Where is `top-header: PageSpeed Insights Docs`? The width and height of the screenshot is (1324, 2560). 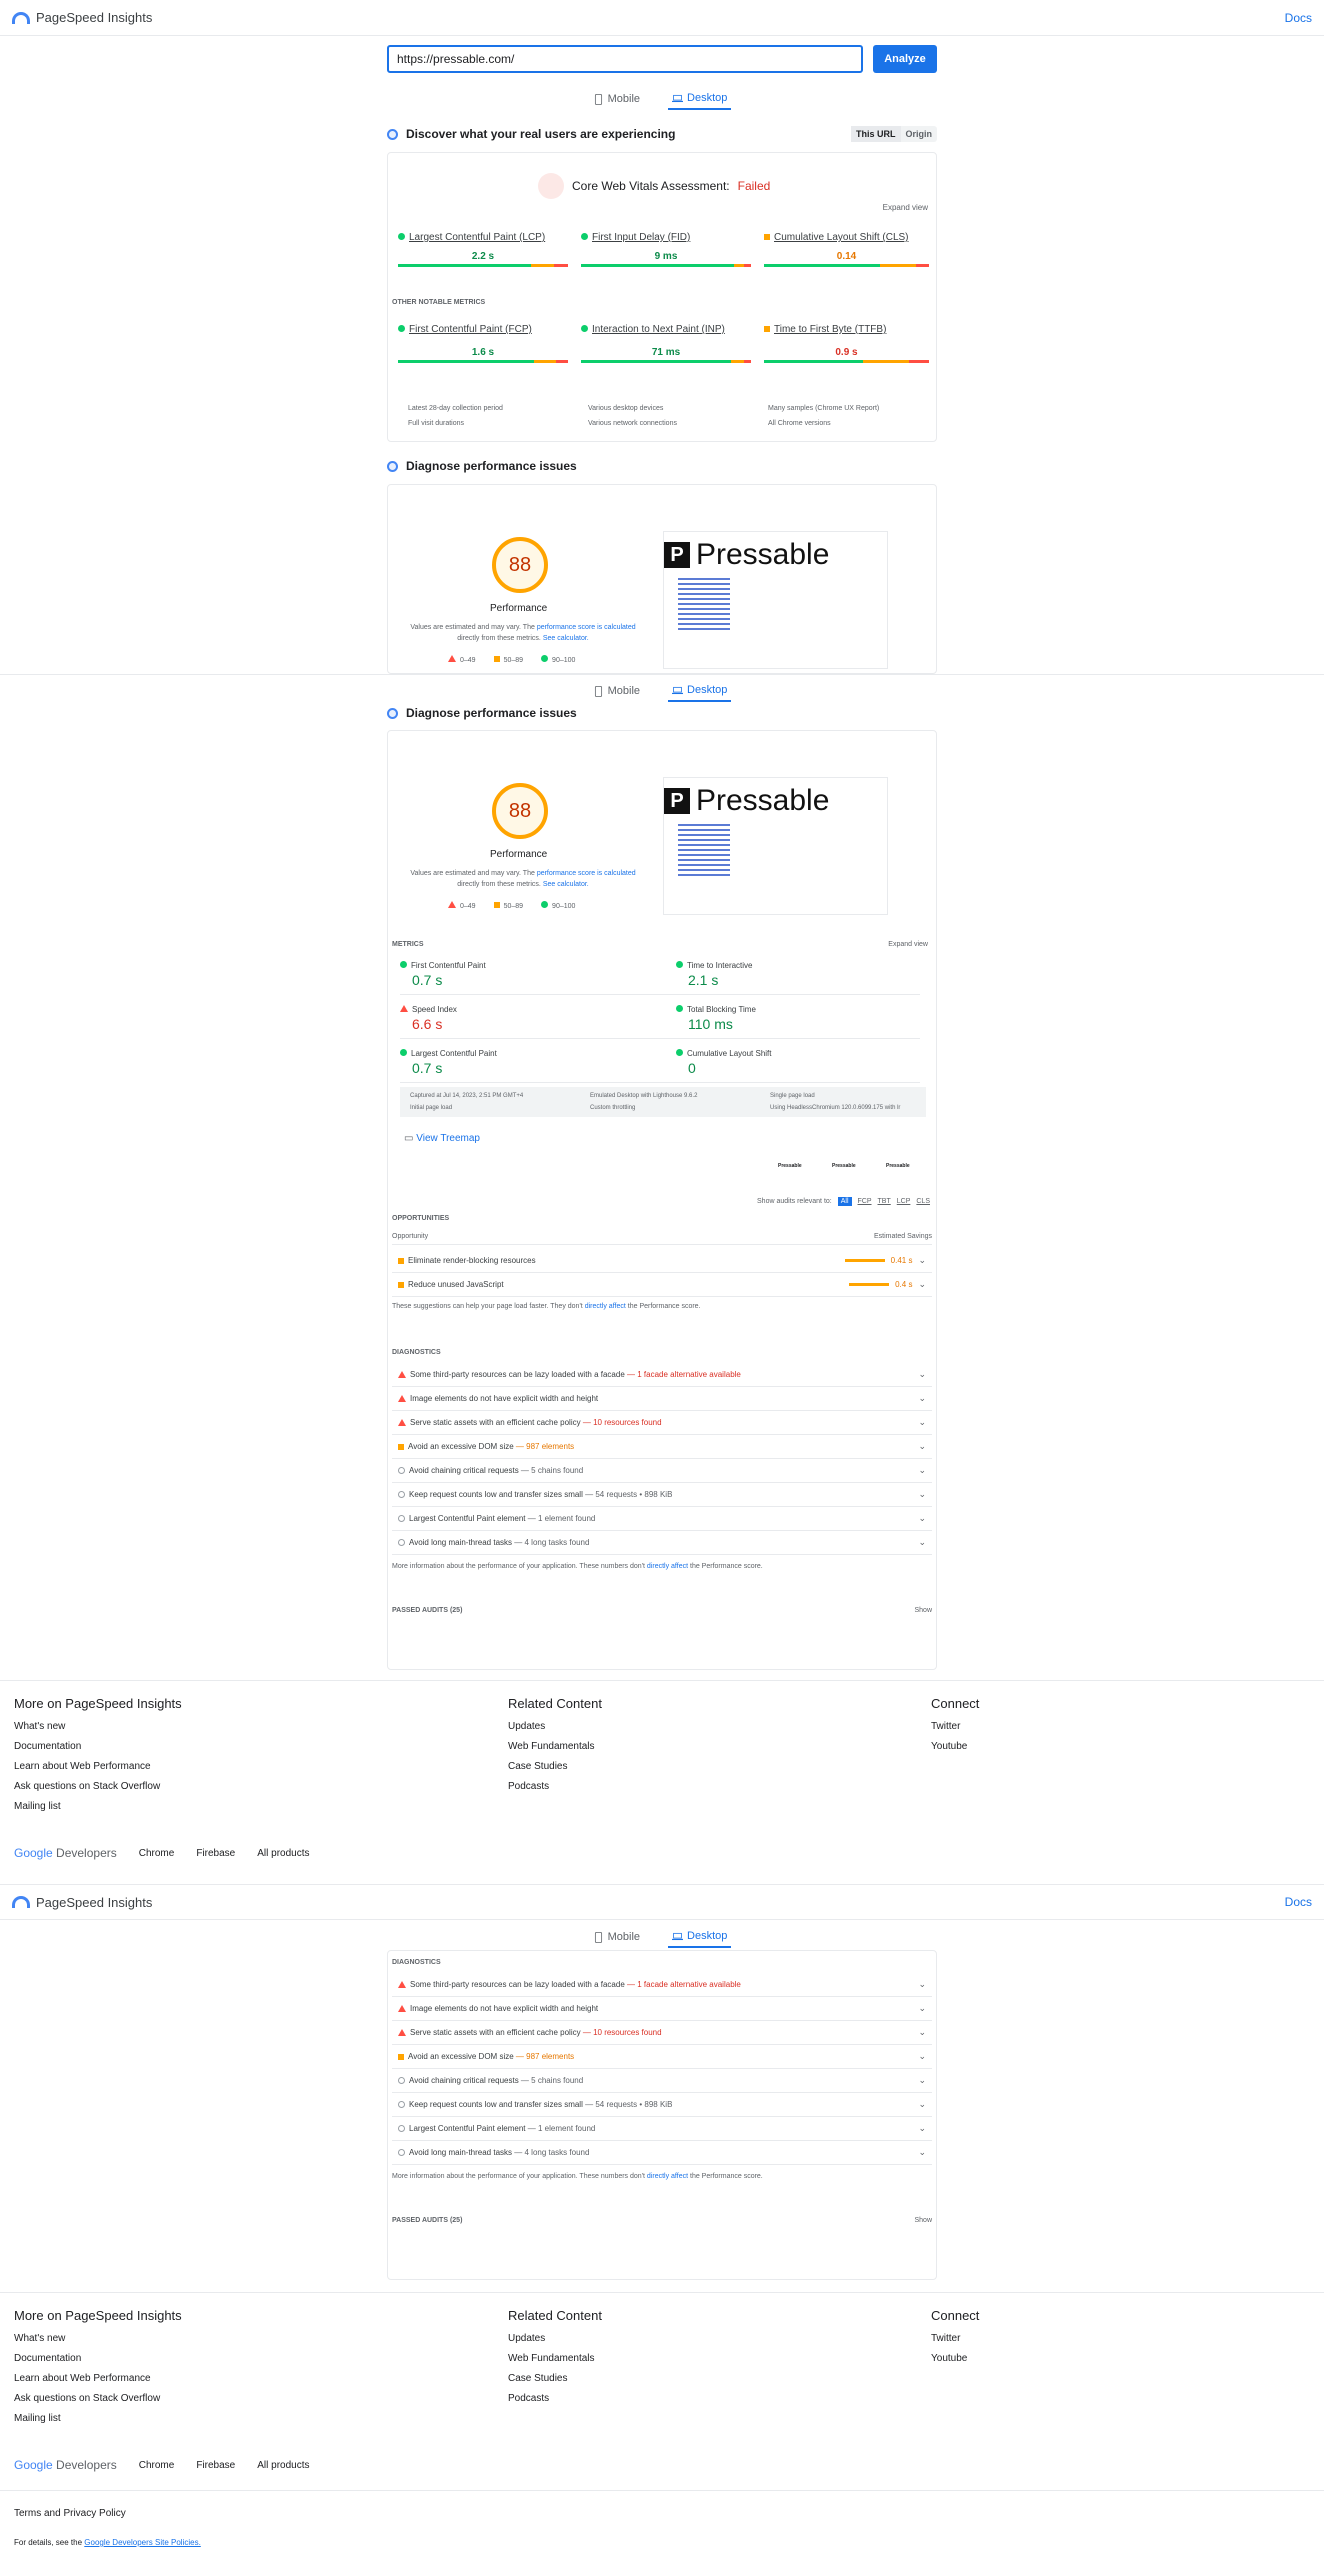
top-header: PageSpeed Insights Docs is located at coordinates (662, 18).